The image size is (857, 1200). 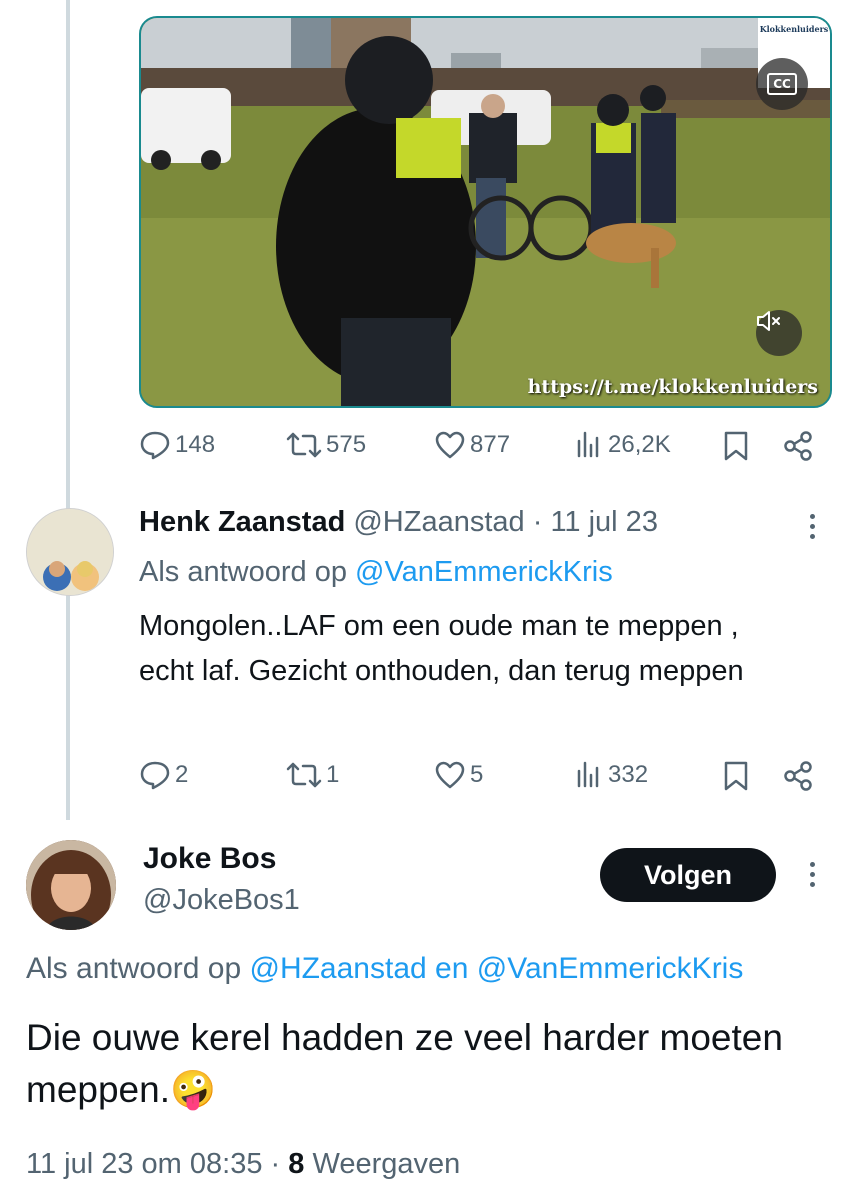 I want to click on post-timestamp: 11 jul 23 om 08:35, so click(x=144, y=1164).